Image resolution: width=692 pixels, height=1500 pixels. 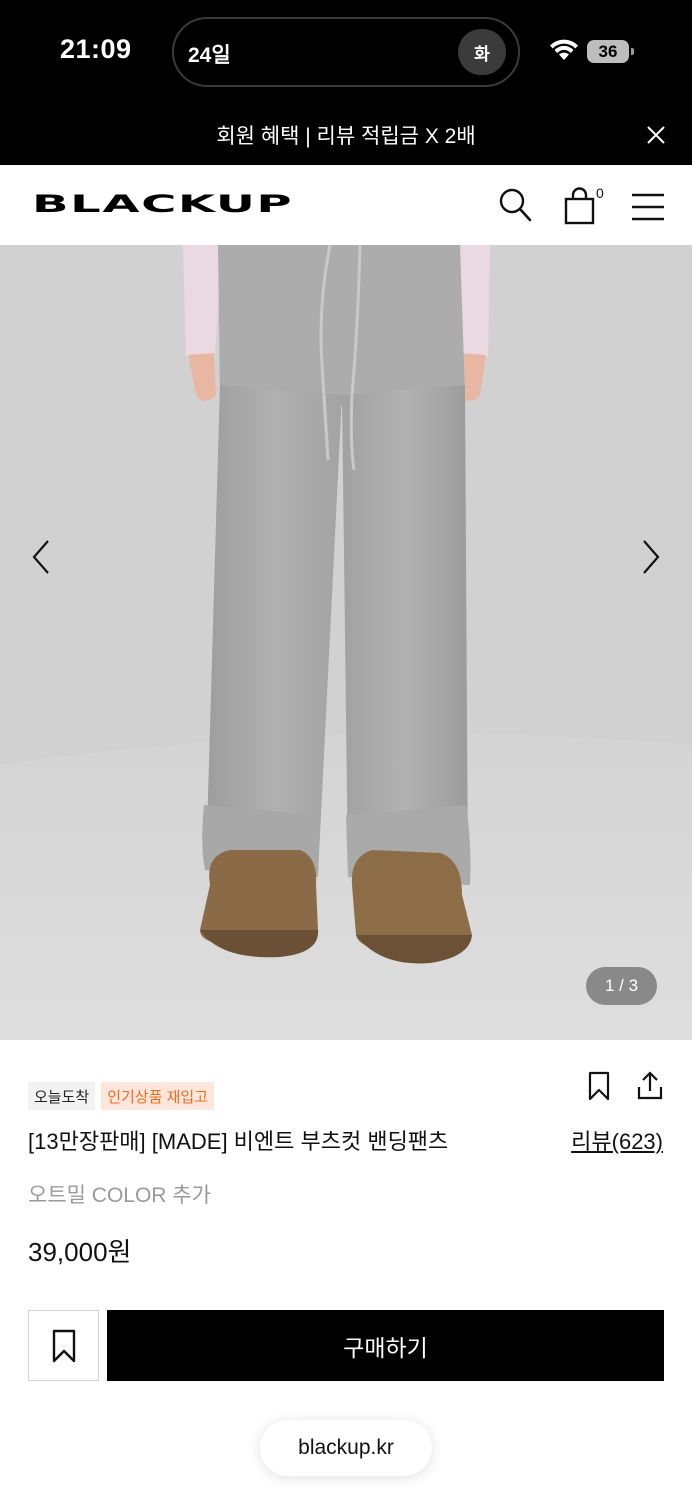 I want to click on browser-url-pill: blackup.kr, so click(x=346, y=1448).